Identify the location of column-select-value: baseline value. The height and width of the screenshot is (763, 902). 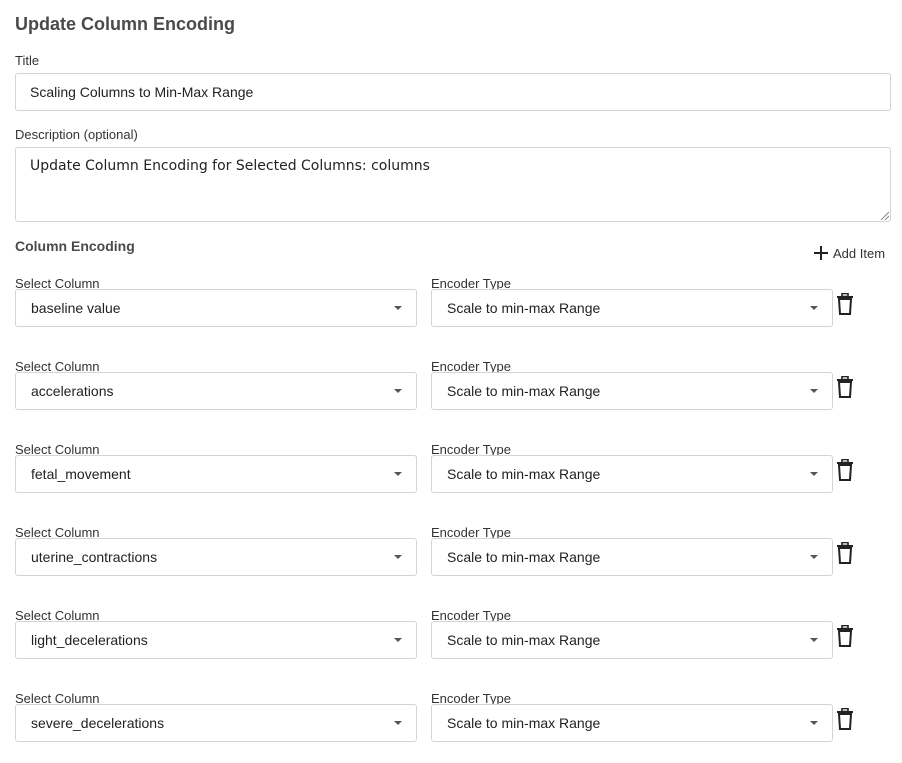
(76, 308).